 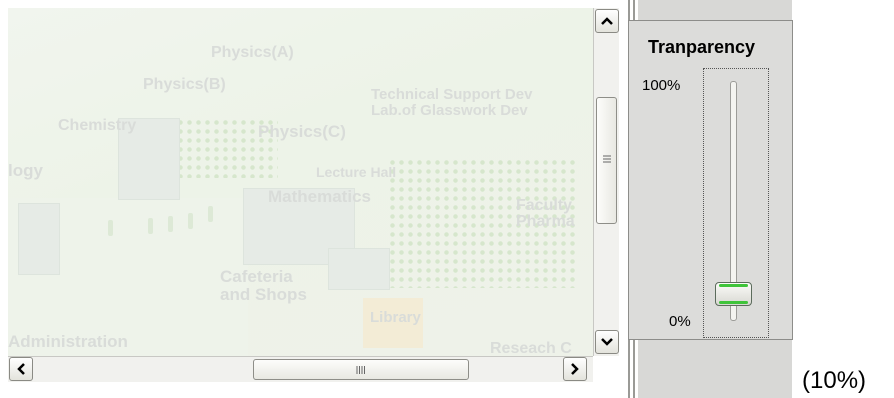 I want to click on scroll-right-button, so click(x=575, y=369).